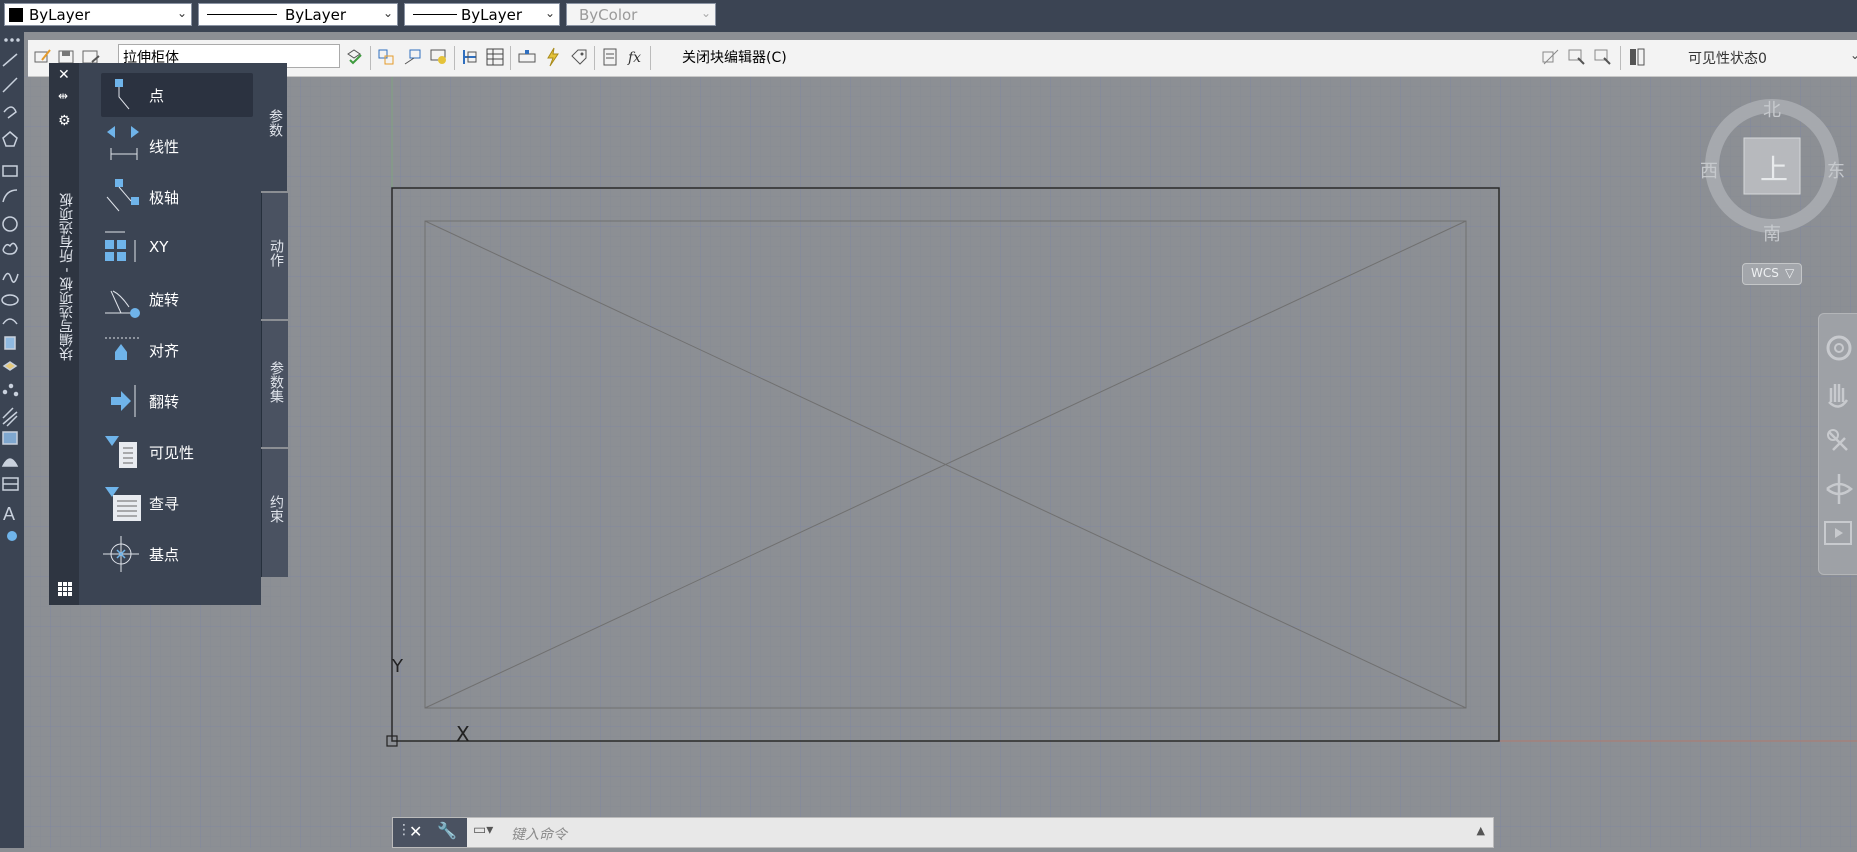  What do you see at coordinates (10, 462) in the screenshot?
I see `region-icon` at bounding box center [10, 462].